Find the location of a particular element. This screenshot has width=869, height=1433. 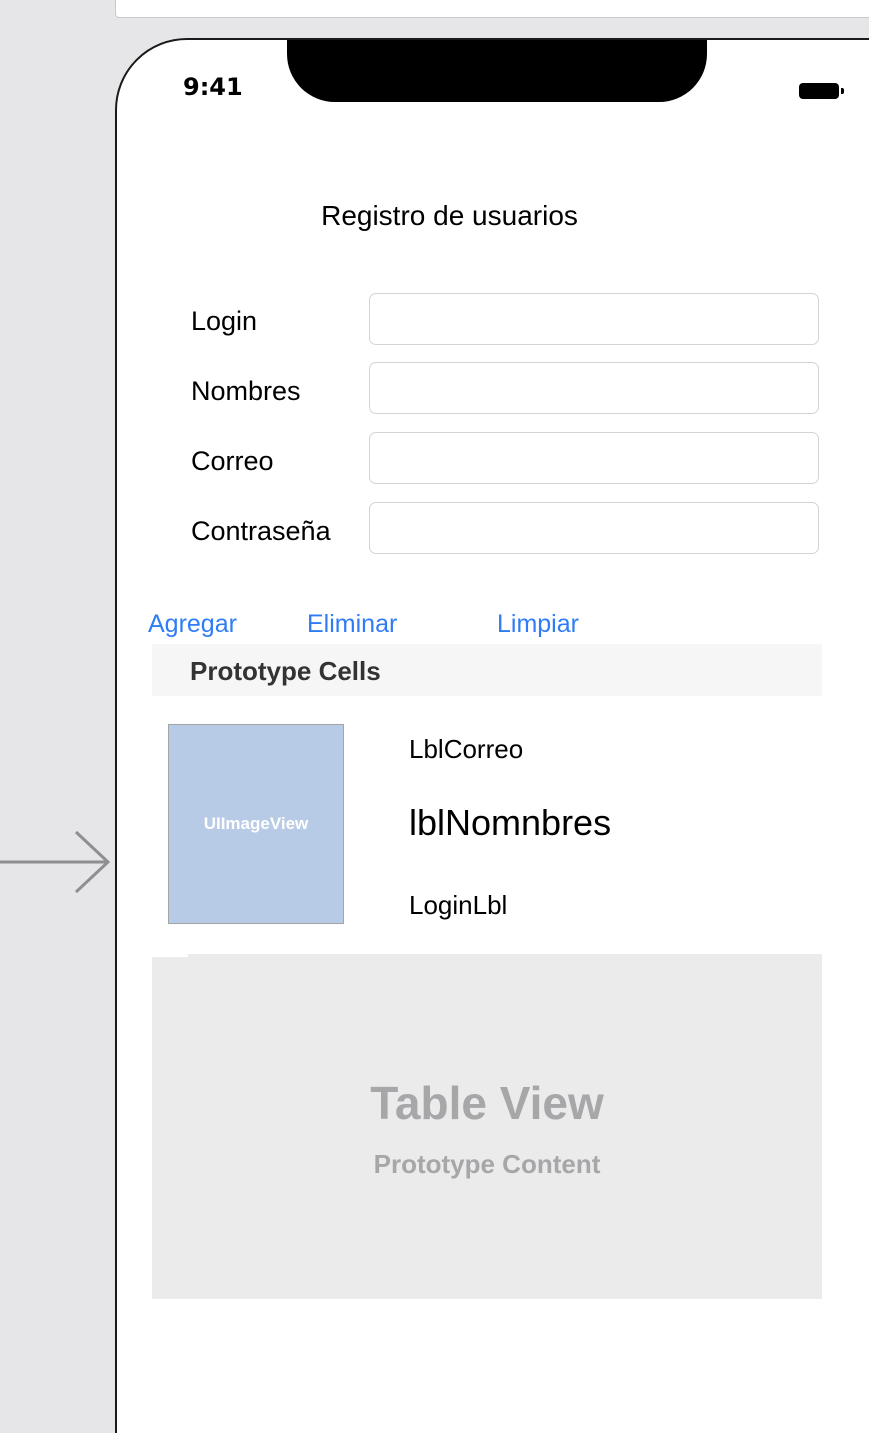

correo-input is located at coordinates (594, 458).